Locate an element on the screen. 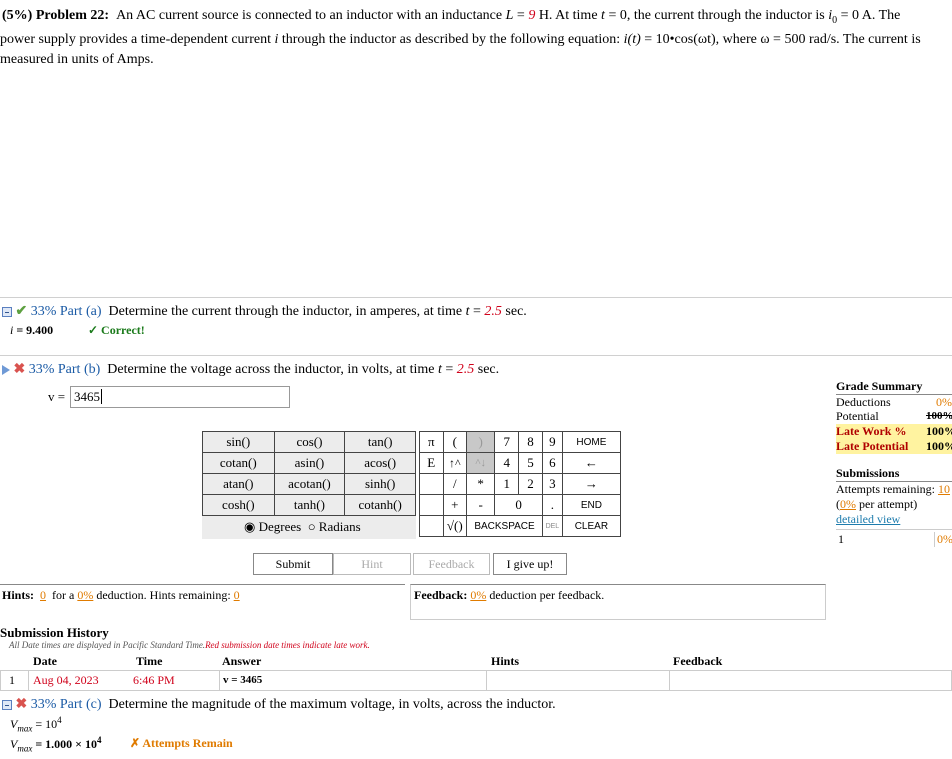  answer-label: v = is located at coordinates (57, 396).